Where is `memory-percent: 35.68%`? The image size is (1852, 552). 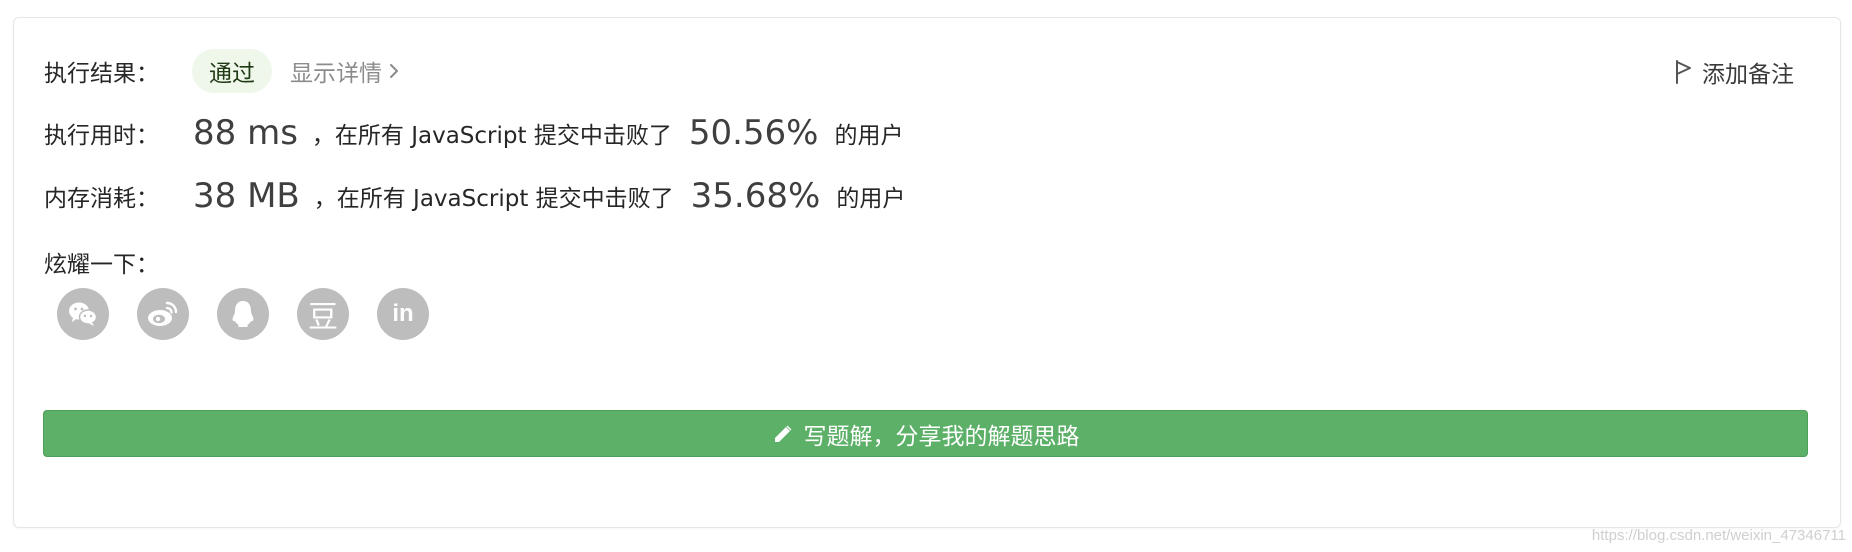
memory-percent: 35.68% is located at coordinates (755, 196).